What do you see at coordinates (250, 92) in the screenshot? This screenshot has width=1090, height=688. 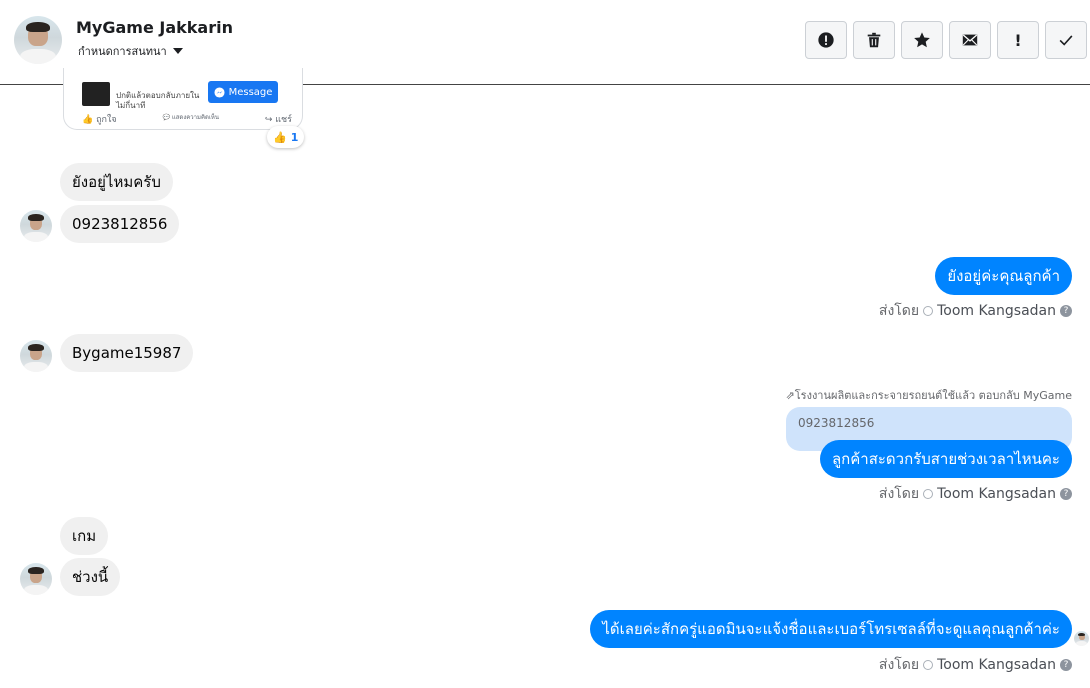 I see `post-message-label: Message` at bounding box center [250, 92].